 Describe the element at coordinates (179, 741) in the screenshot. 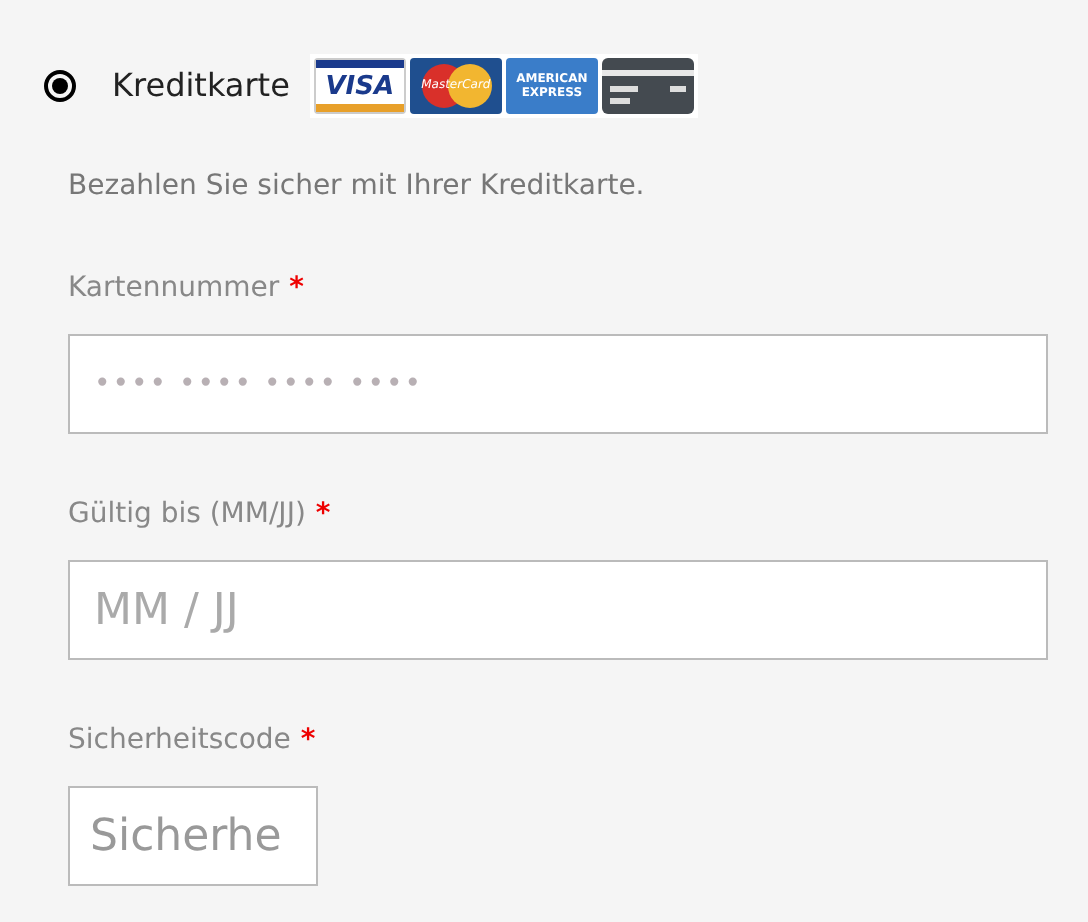

I see `field-label: Sicherheitscode` at that location.